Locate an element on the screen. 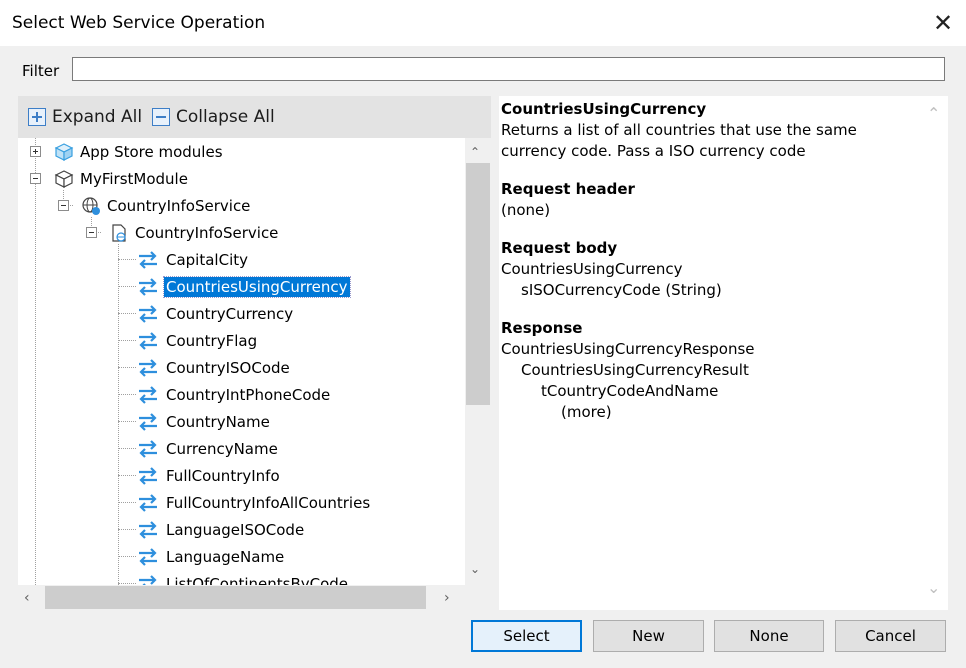 The height and width of the screenshot is (668, 966). scroll-left-icon: ‹ is located at coordinates (27, 598).